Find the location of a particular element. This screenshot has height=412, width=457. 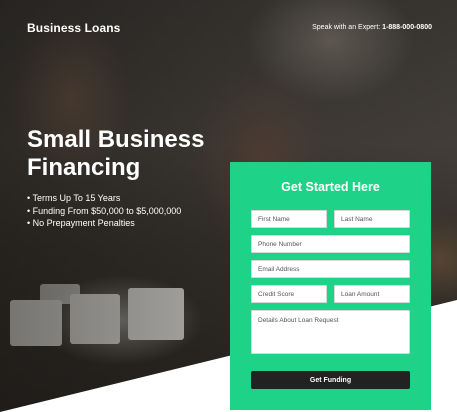

first-name-input is located at coordinates (289, 219).